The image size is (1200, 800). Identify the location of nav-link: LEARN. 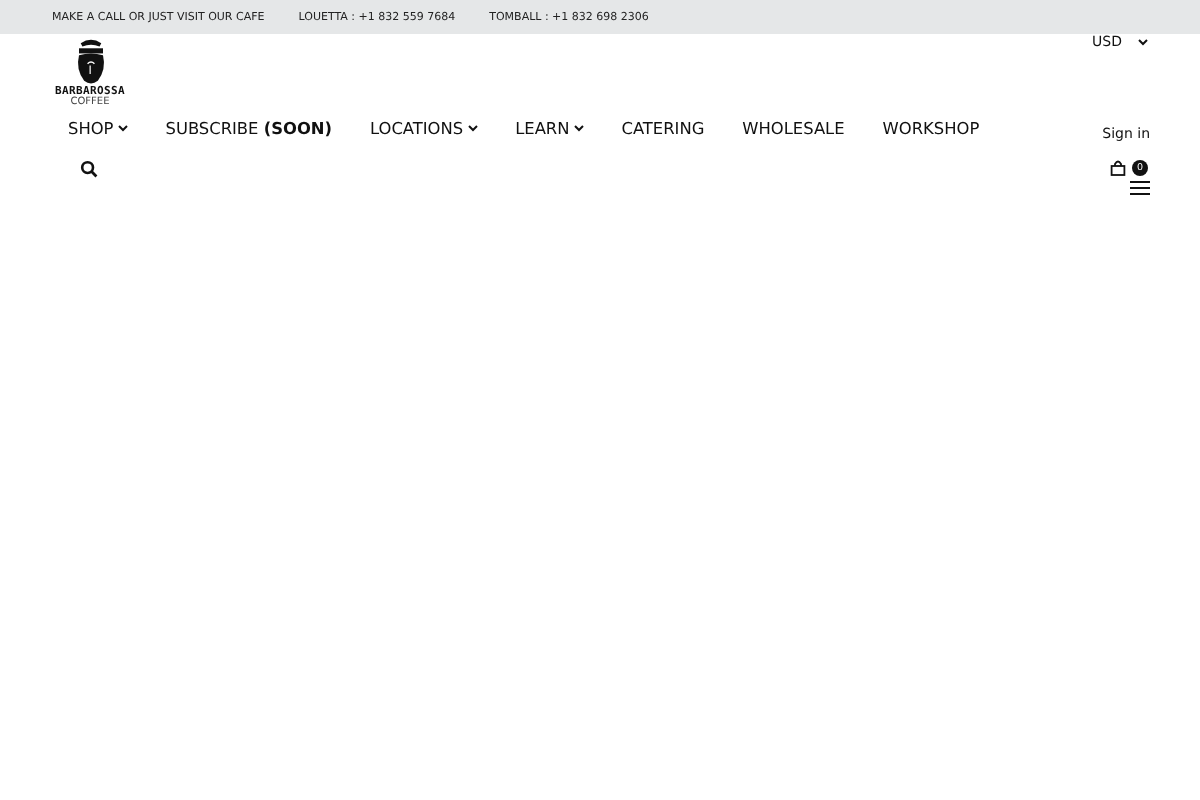
(548, 128).